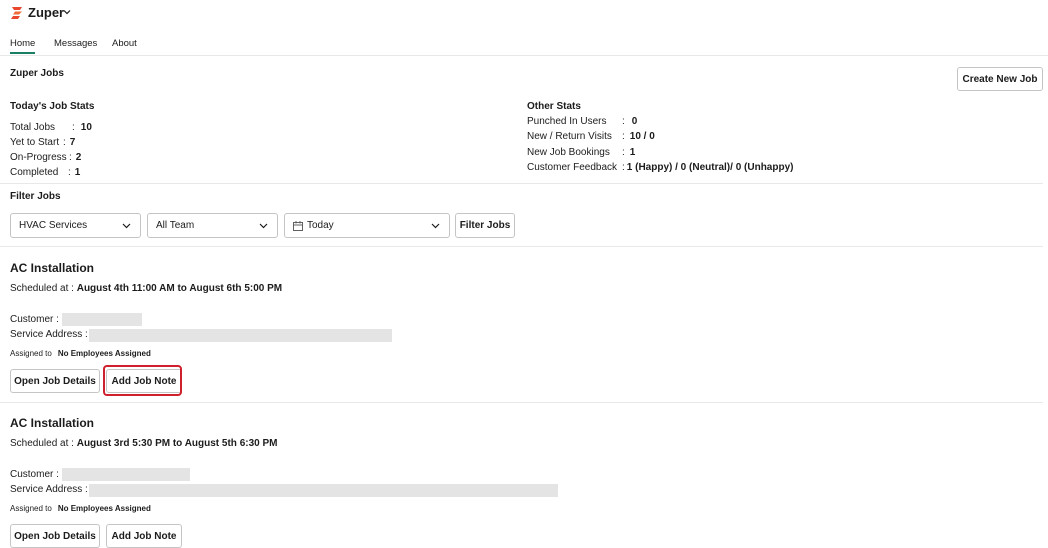  Describe the element at coordinates (23, 46) in the screenshot. I see `tab-home: Home` at that location.